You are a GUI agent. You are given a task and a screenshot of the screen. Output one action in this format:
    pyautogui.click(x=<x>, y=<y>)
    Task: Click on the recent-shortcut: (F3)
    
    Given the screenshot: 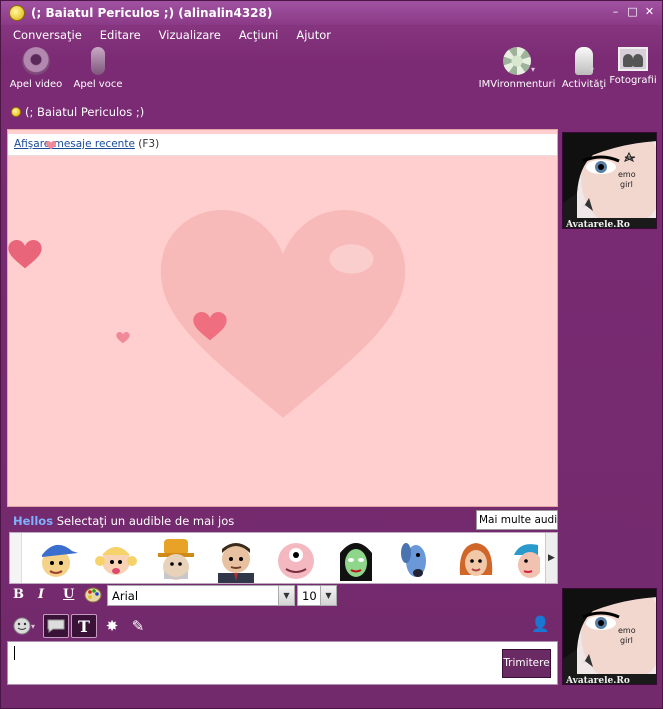 What is the action you would take?
    pyautogui.click(x=149, y=144)
    